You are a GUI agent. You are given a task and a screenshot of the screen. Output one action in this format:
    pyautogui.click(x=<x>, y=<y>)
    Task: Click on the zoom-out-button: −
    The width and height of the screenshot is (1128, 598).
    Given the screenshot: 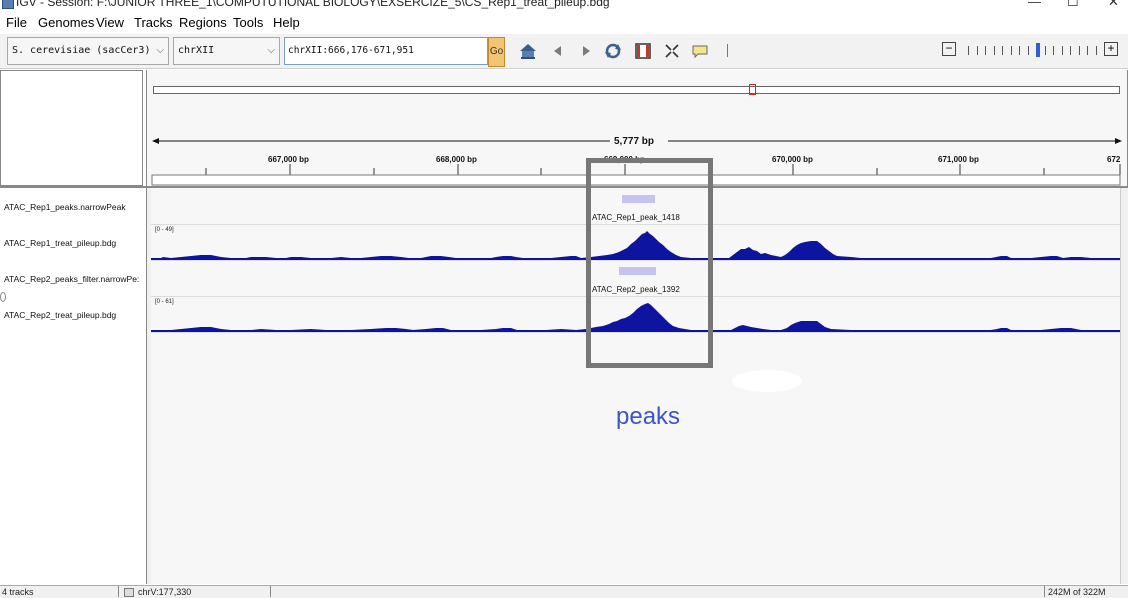 What is the action you would take?
    pyautogui.click(x=949, y=49)
    